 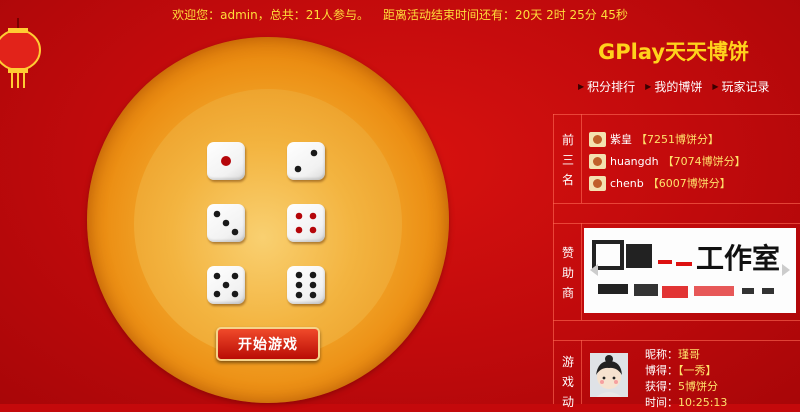 What do you see at coordinates (268, 344) in the screenshot?
I see `start-game-button: 开始游戏` at bounding box center [268, 344].